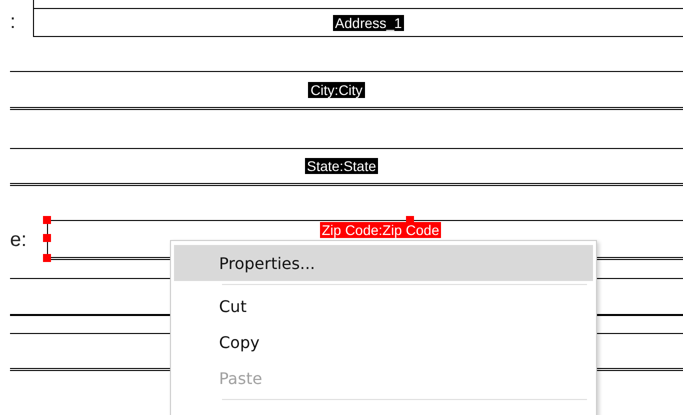  I want to click on report-field: State:State, so click(346, 167).